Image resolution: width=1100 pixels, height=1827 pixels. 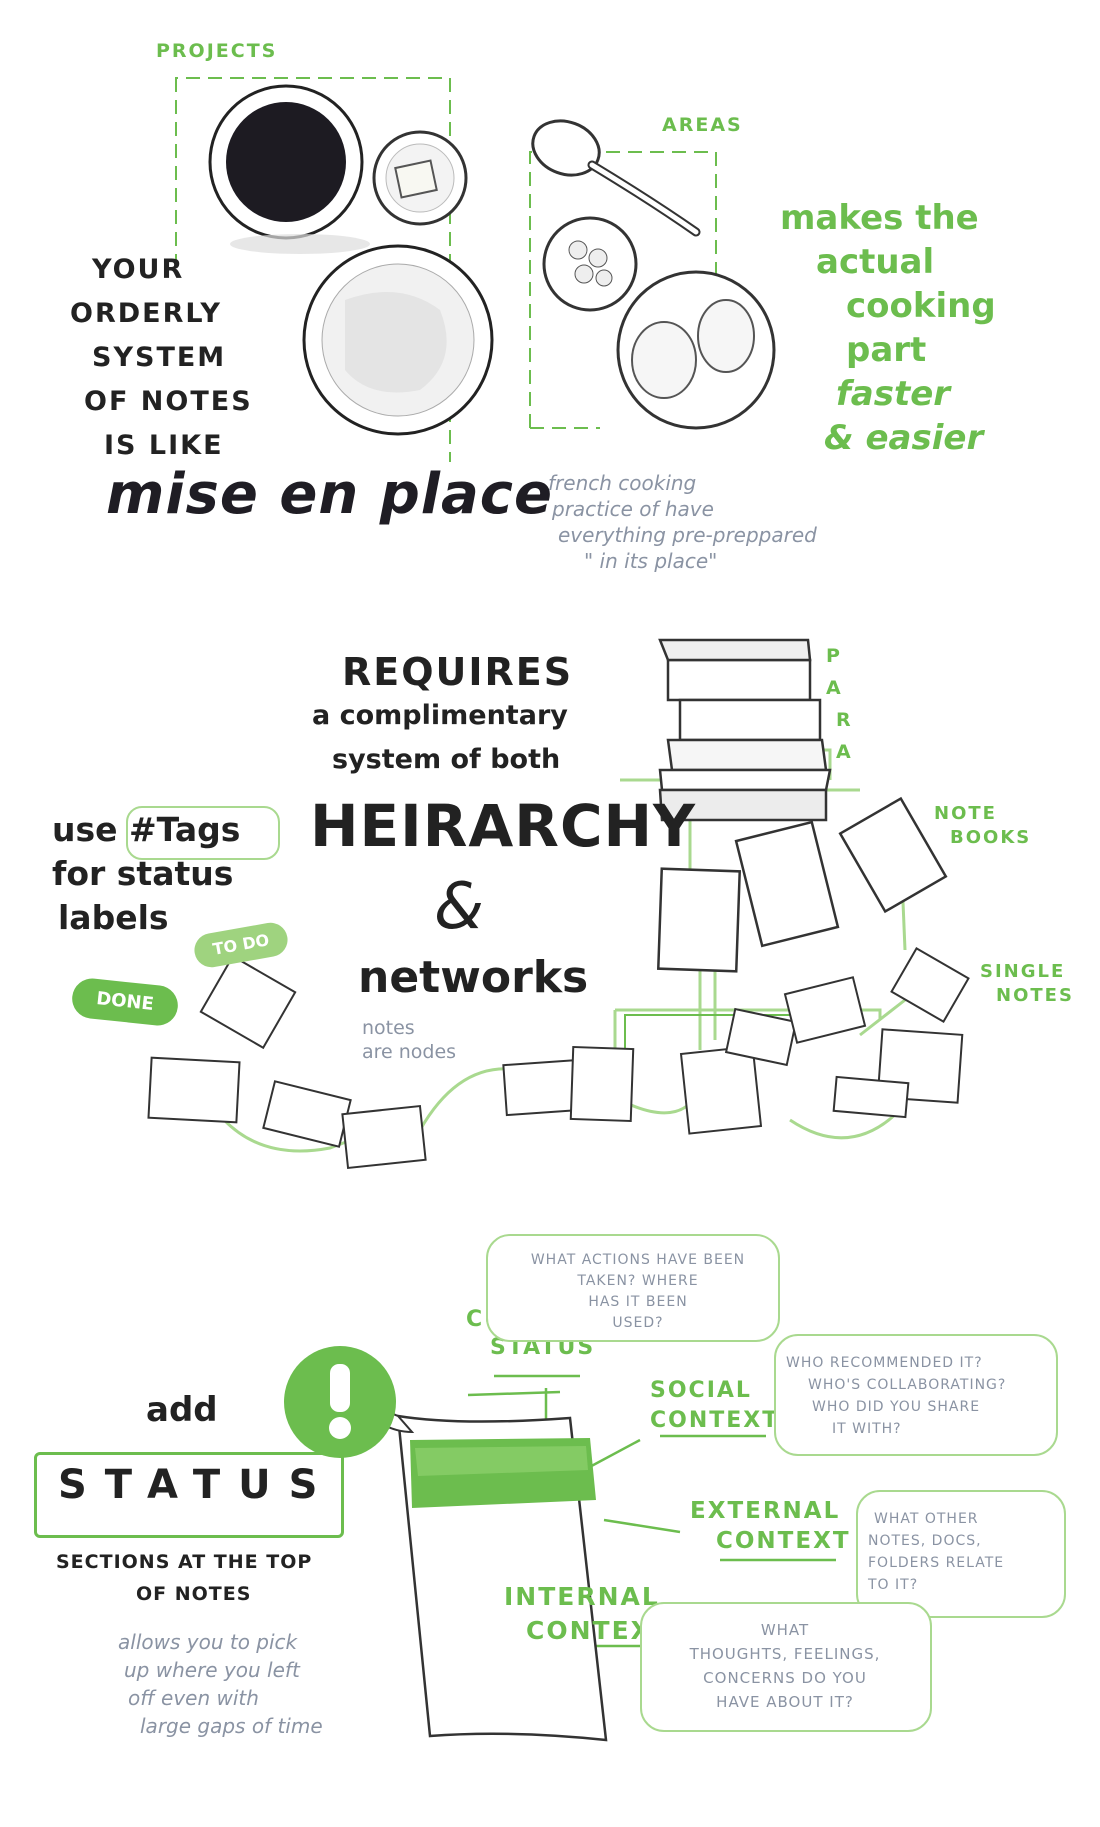 What do you see at coordinates (638, 1281) in the screenshot?
I see `current-status-question: TAKEN? WHERE` at bounding box center [638, 1281].